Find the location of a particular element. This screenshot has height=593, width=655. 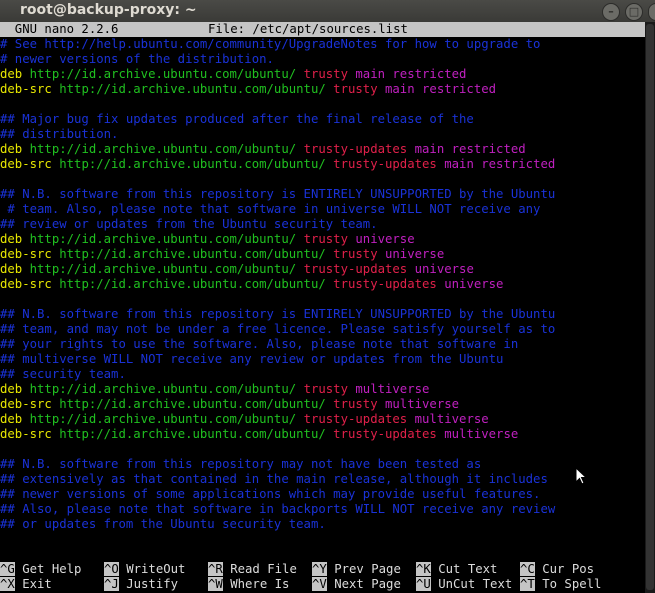

shortcut-label: UnCut Text is located at coordinates (471, 584).